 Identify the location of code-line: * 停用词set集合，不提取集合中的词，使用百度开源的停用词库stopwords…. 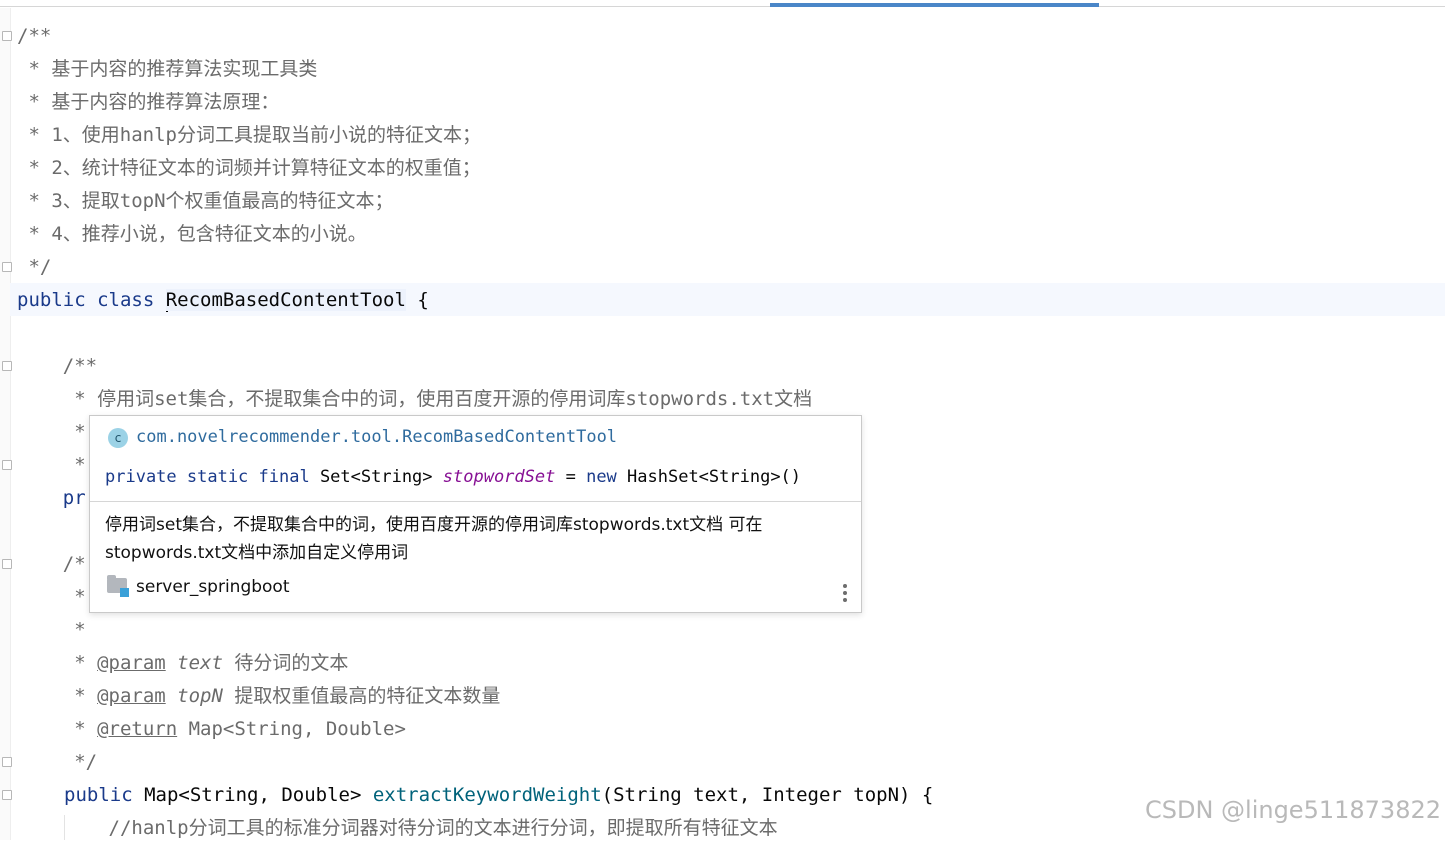
(414, 399).